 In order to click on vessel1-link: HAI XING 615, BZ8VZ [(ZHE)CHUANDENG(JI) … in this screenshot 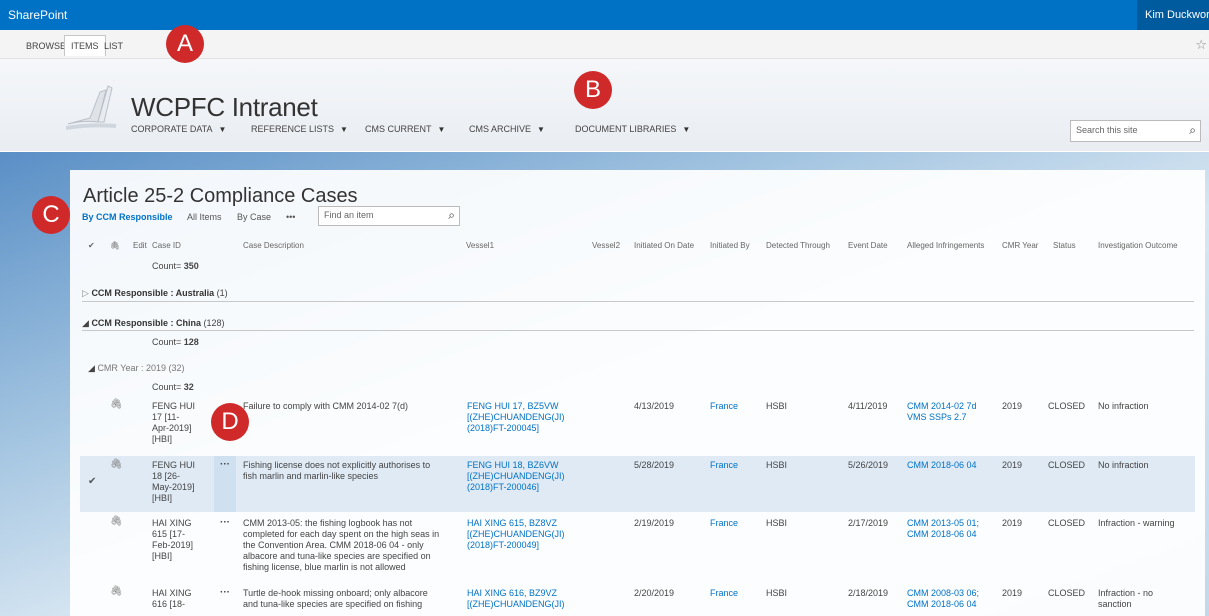, I will do `click(516, 534)`.